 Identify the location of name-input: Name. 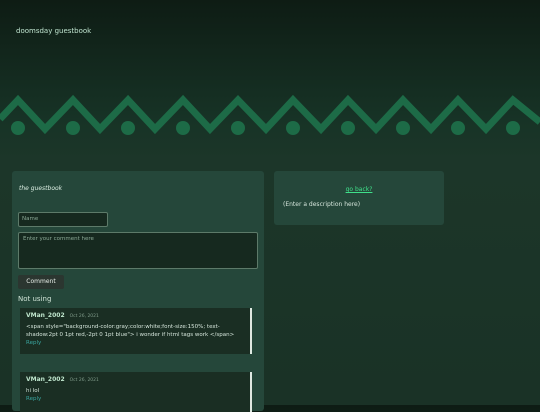
(63, 219).